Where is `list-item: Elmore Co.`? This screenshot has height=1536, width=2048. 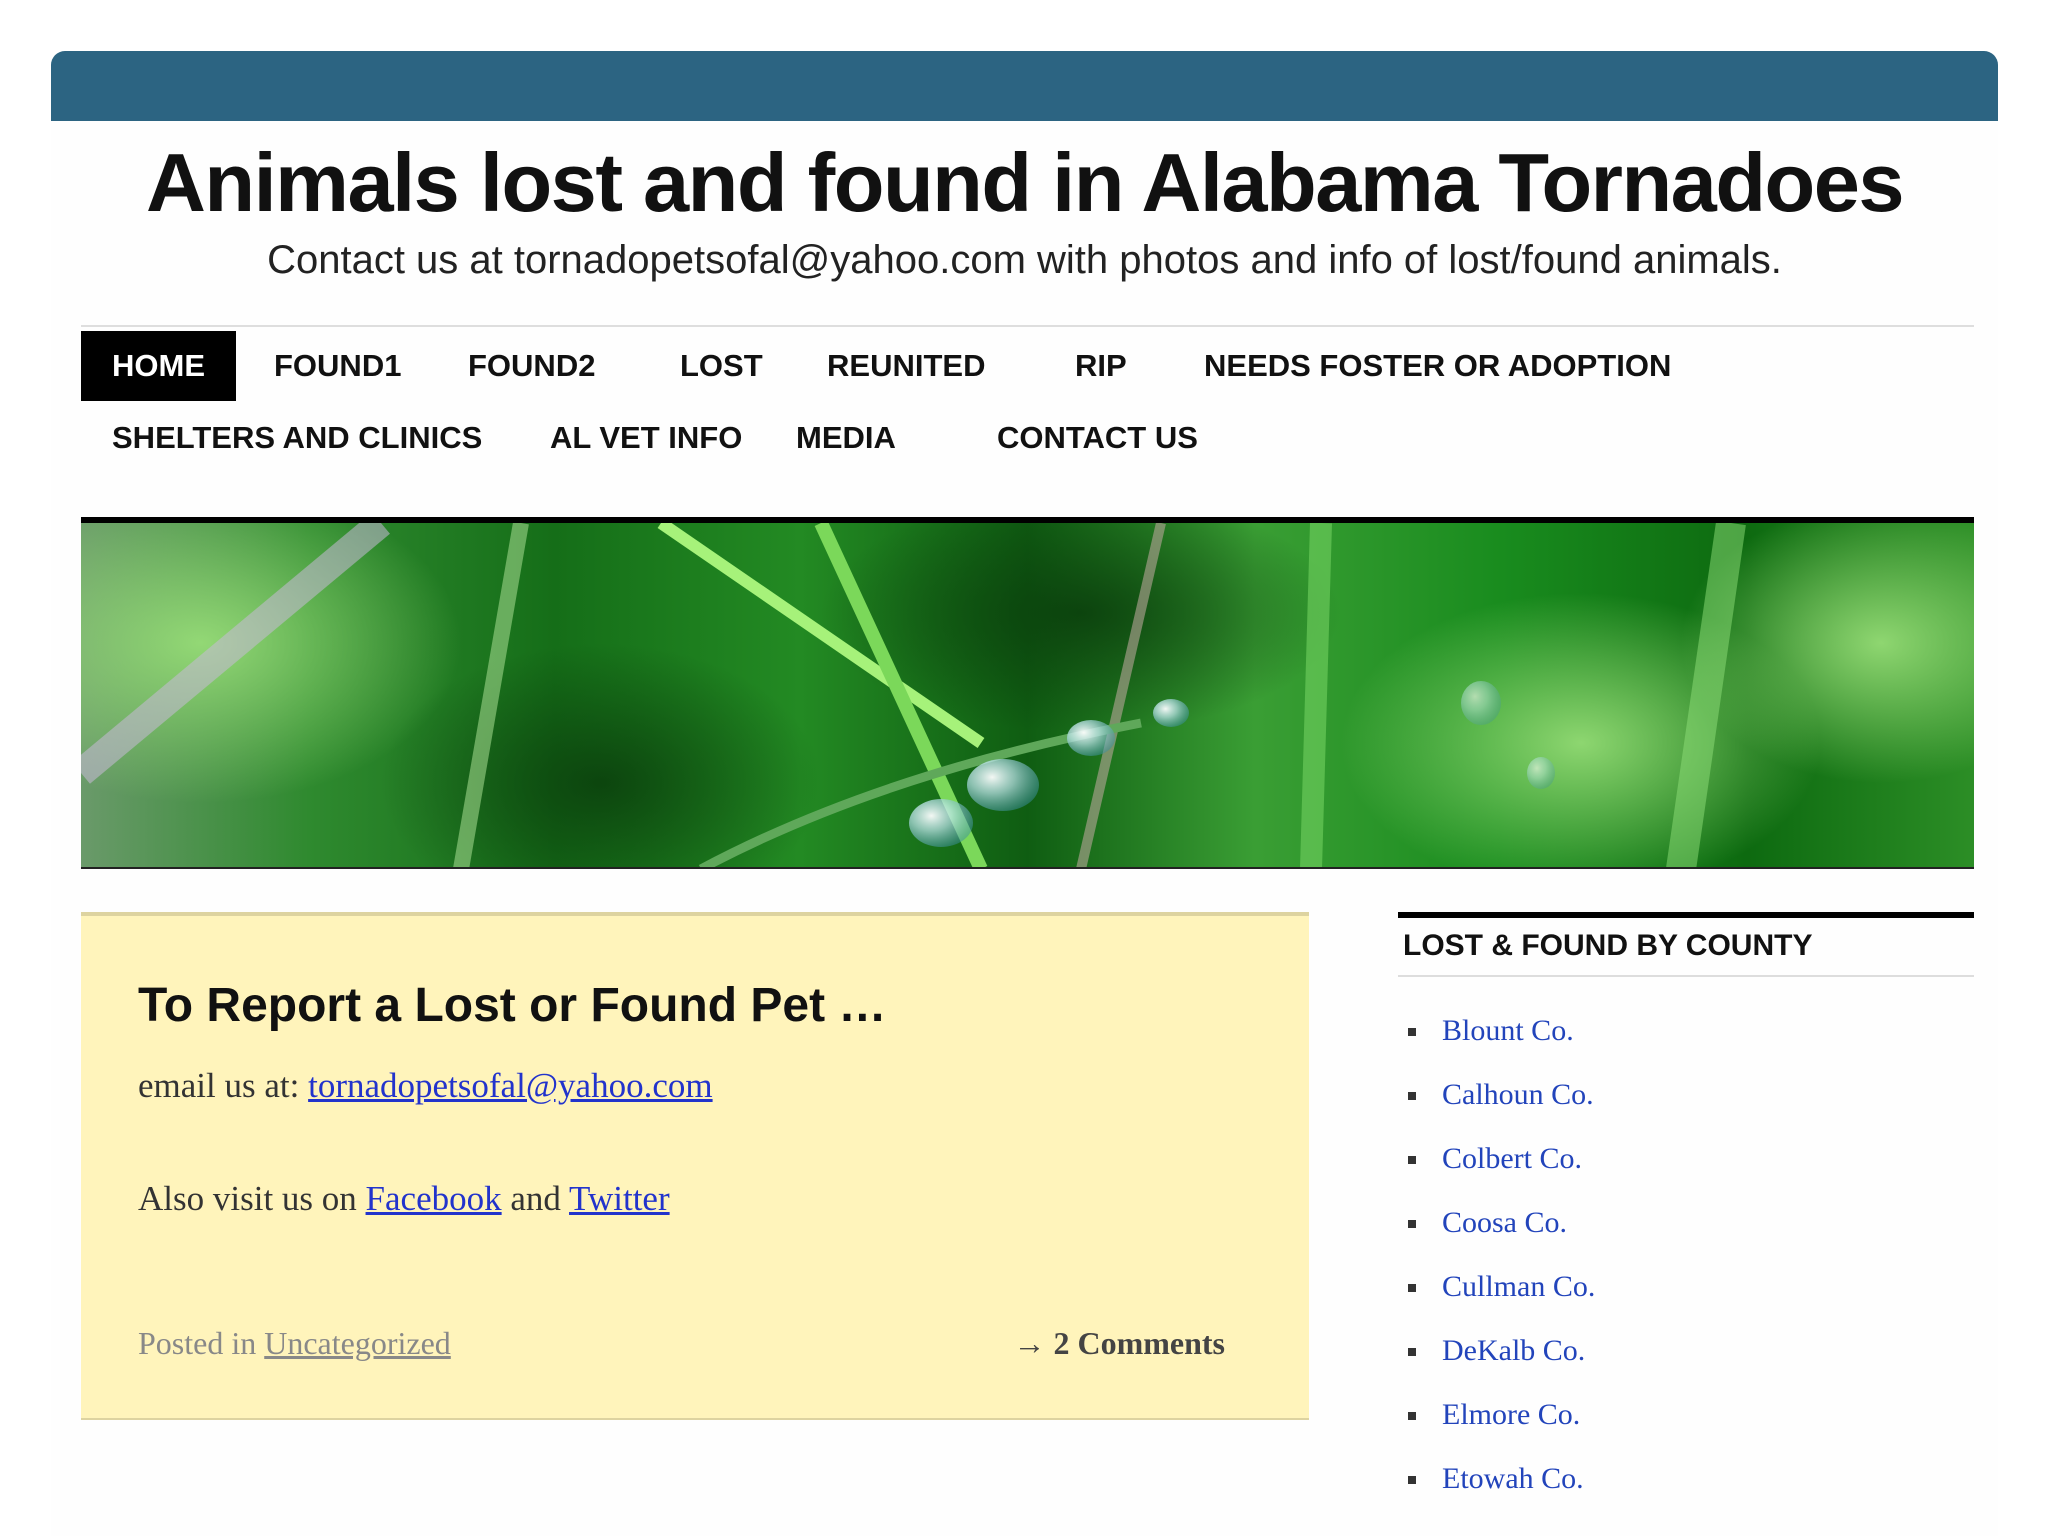
list-item: Elmore Co. is located at coordinates (1496, 1425).